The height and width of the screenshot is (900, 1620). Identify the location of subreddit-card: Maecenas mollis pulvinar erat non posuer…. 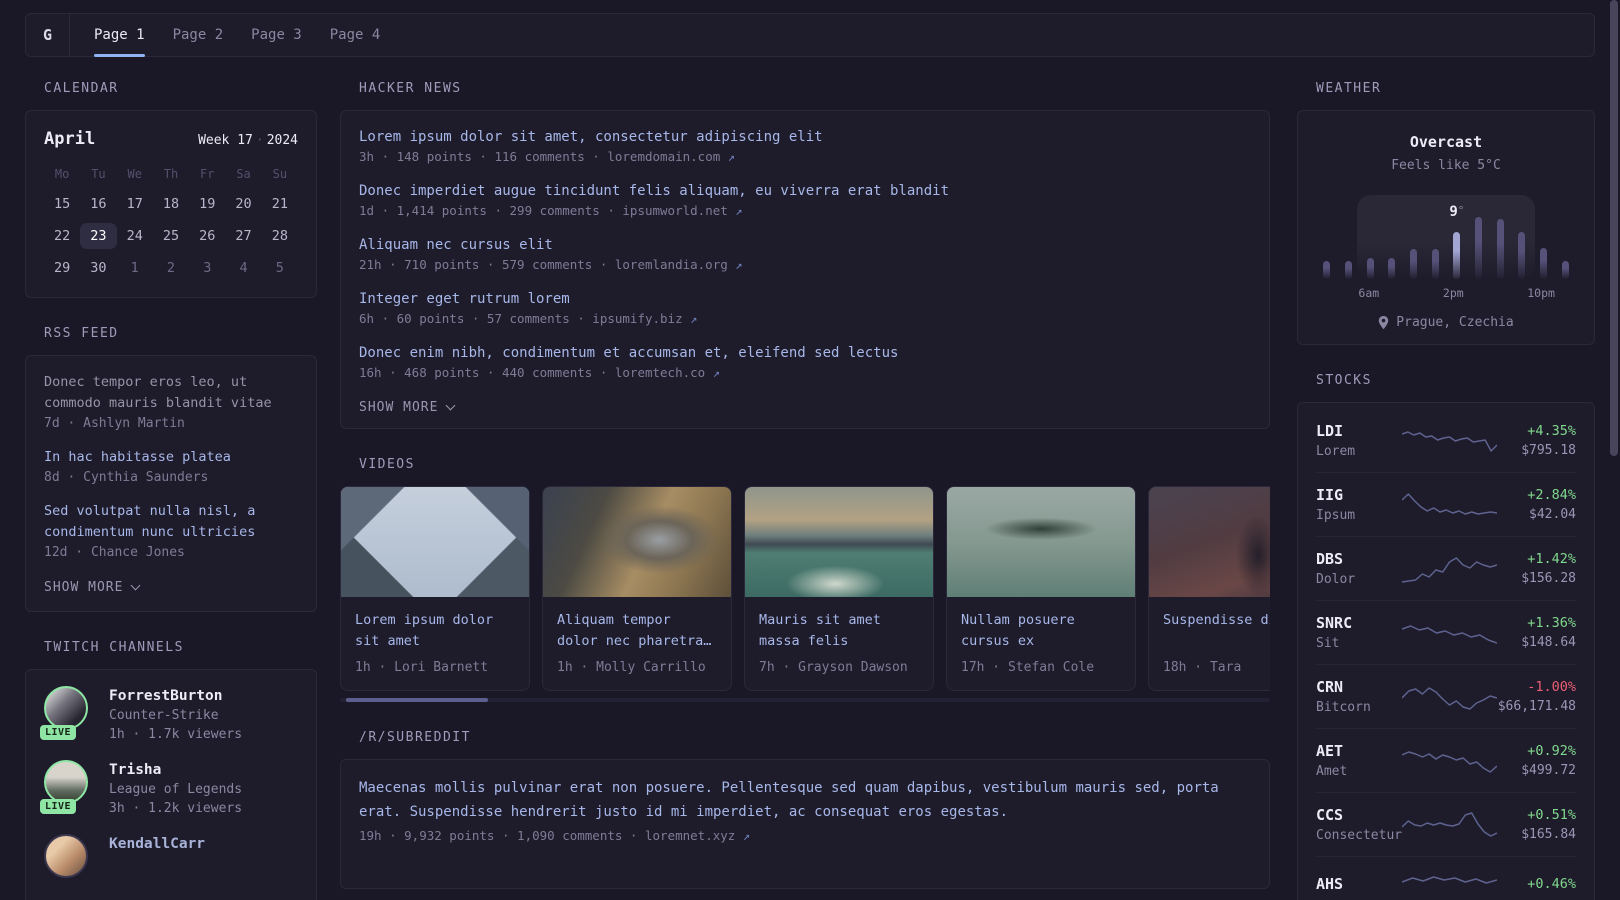
(805, 824).